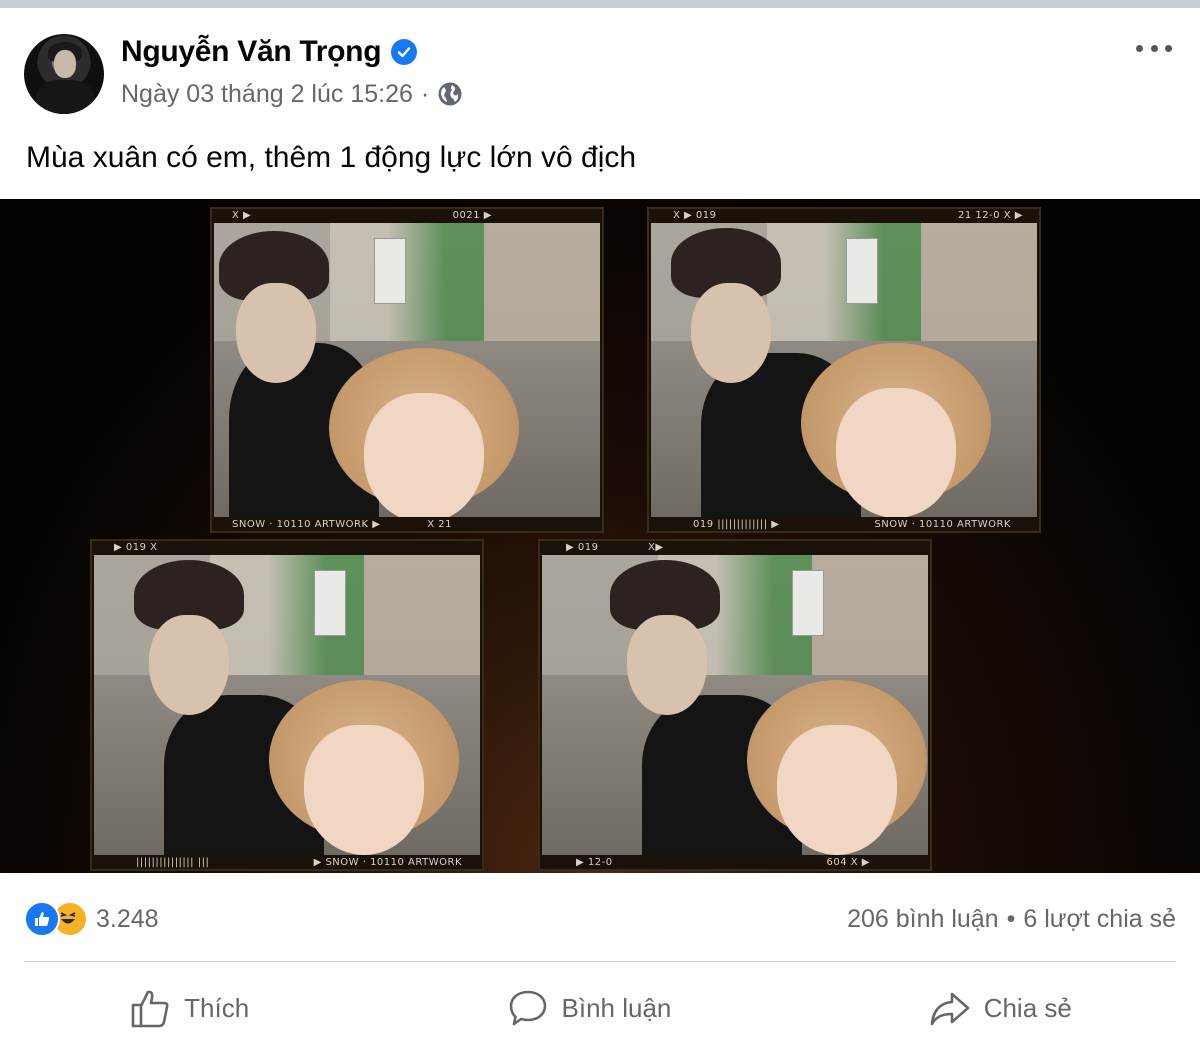  I want to click on frame-caption: ▶ 019, so click(582, 547).